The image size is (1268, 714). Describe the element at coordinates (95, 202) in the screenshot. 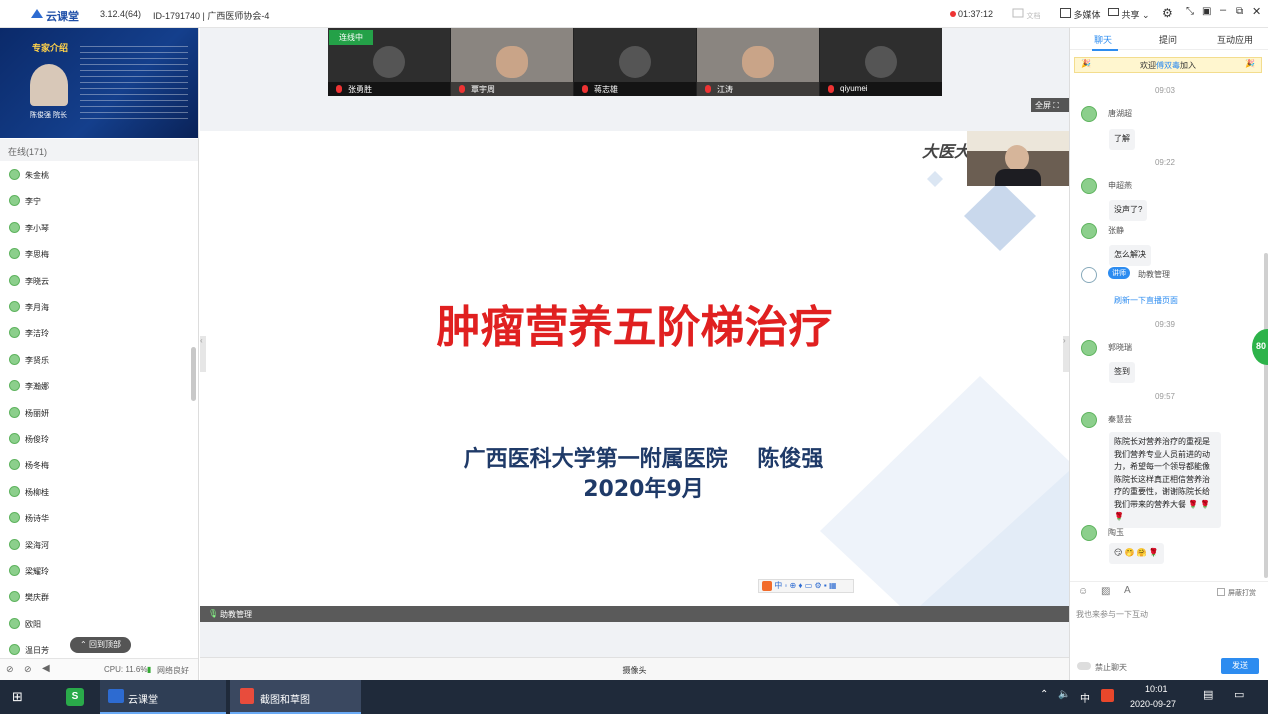

I see `online-user-item: 李宁` at that location.